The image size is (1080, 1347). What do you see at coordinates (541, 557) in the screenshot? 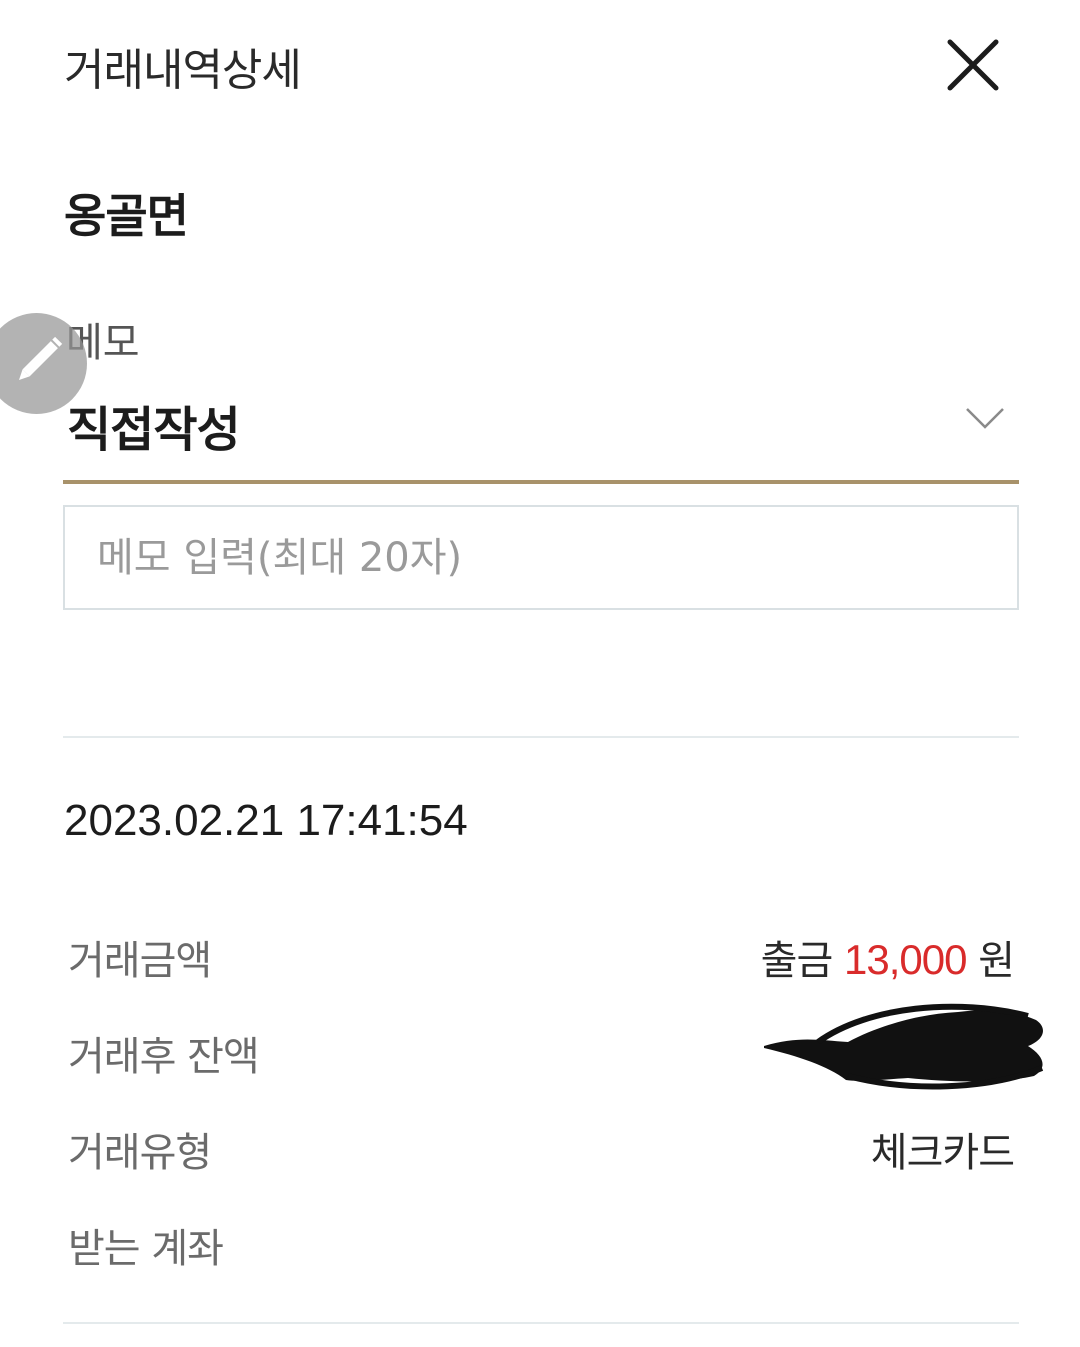
I see `memo-input` at bounding box center [541, 557].